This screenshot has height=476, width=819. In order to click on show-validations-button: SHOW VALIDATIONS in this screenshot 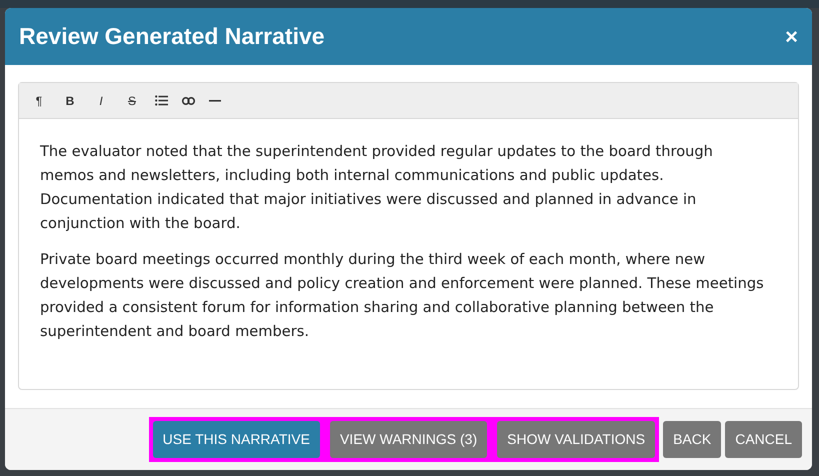, I will do `click(576, 439)`.